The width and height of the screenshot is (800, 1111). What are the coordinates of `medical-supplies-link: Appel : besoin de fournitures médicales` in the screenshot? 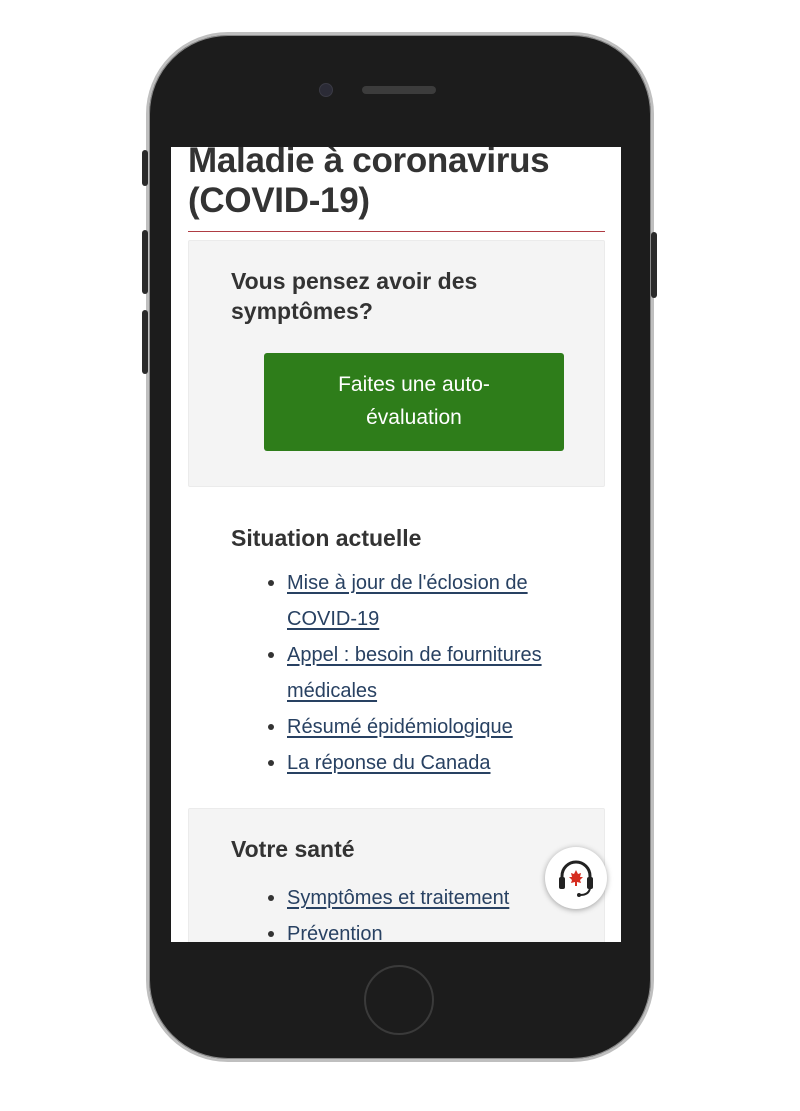 It's located at (414, 673).